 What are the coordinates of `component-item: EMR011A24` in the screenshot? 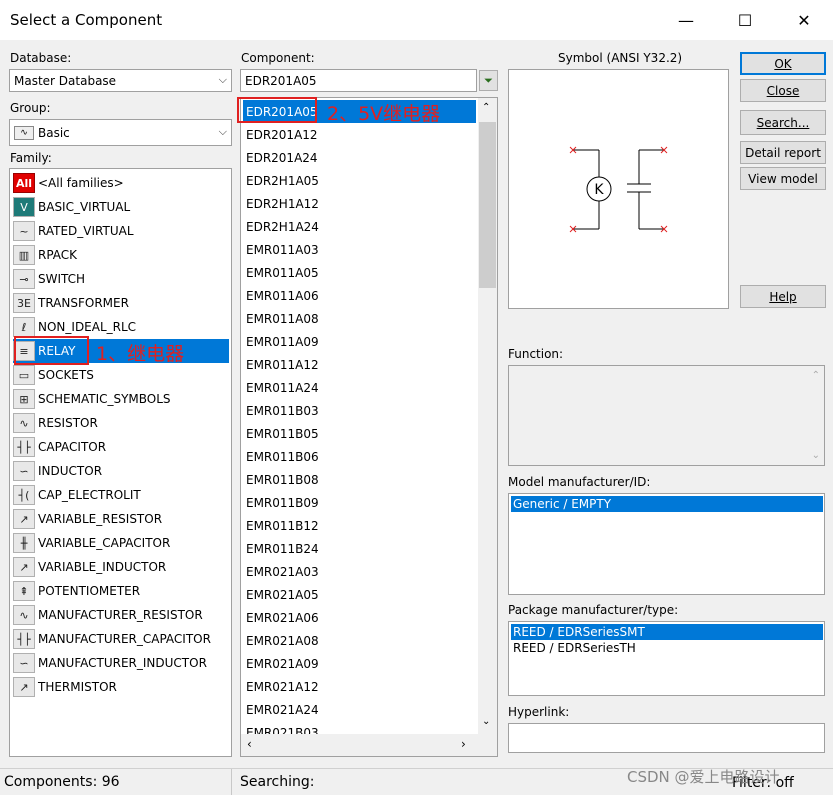 It's located at (359, 387).